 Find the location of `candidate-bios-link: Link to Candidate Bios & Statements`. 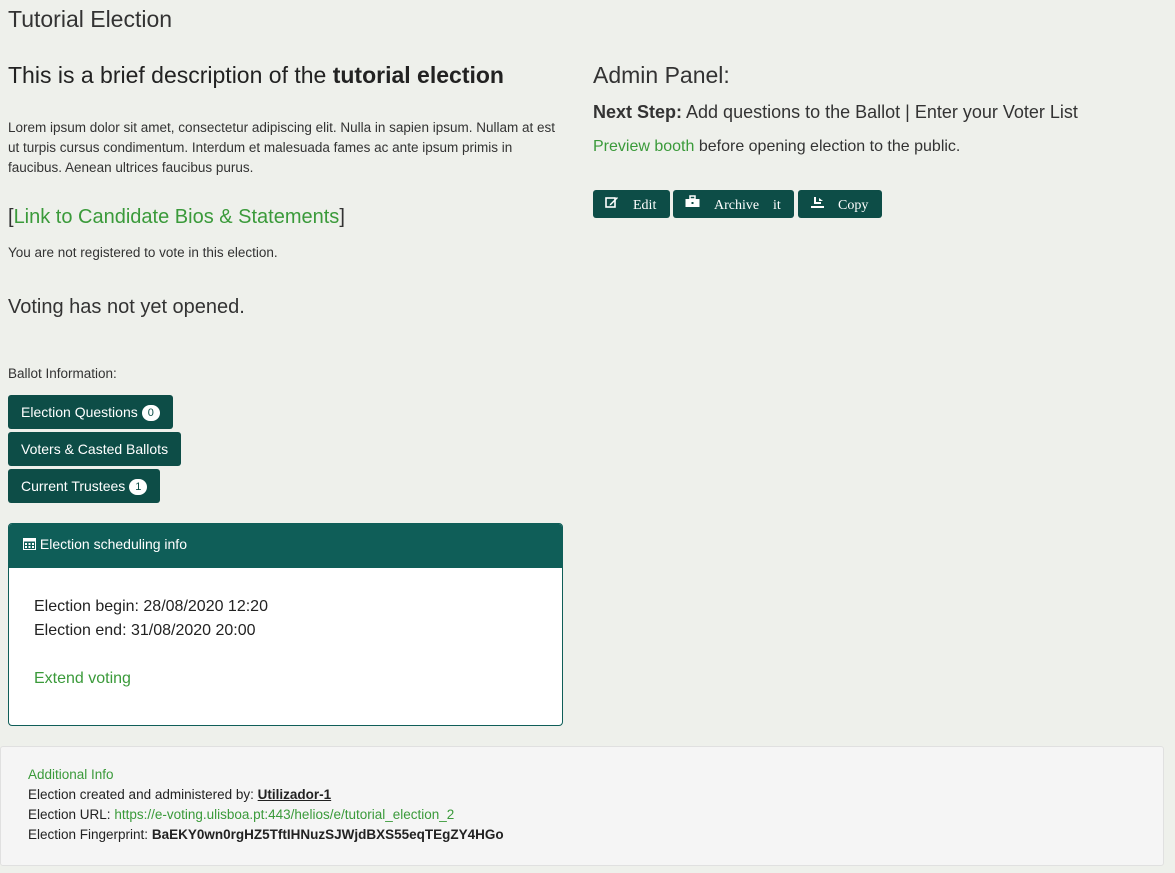

candidate-bios-link: Link to Candidate Bios & Statements is located at coordinates (177, 217).